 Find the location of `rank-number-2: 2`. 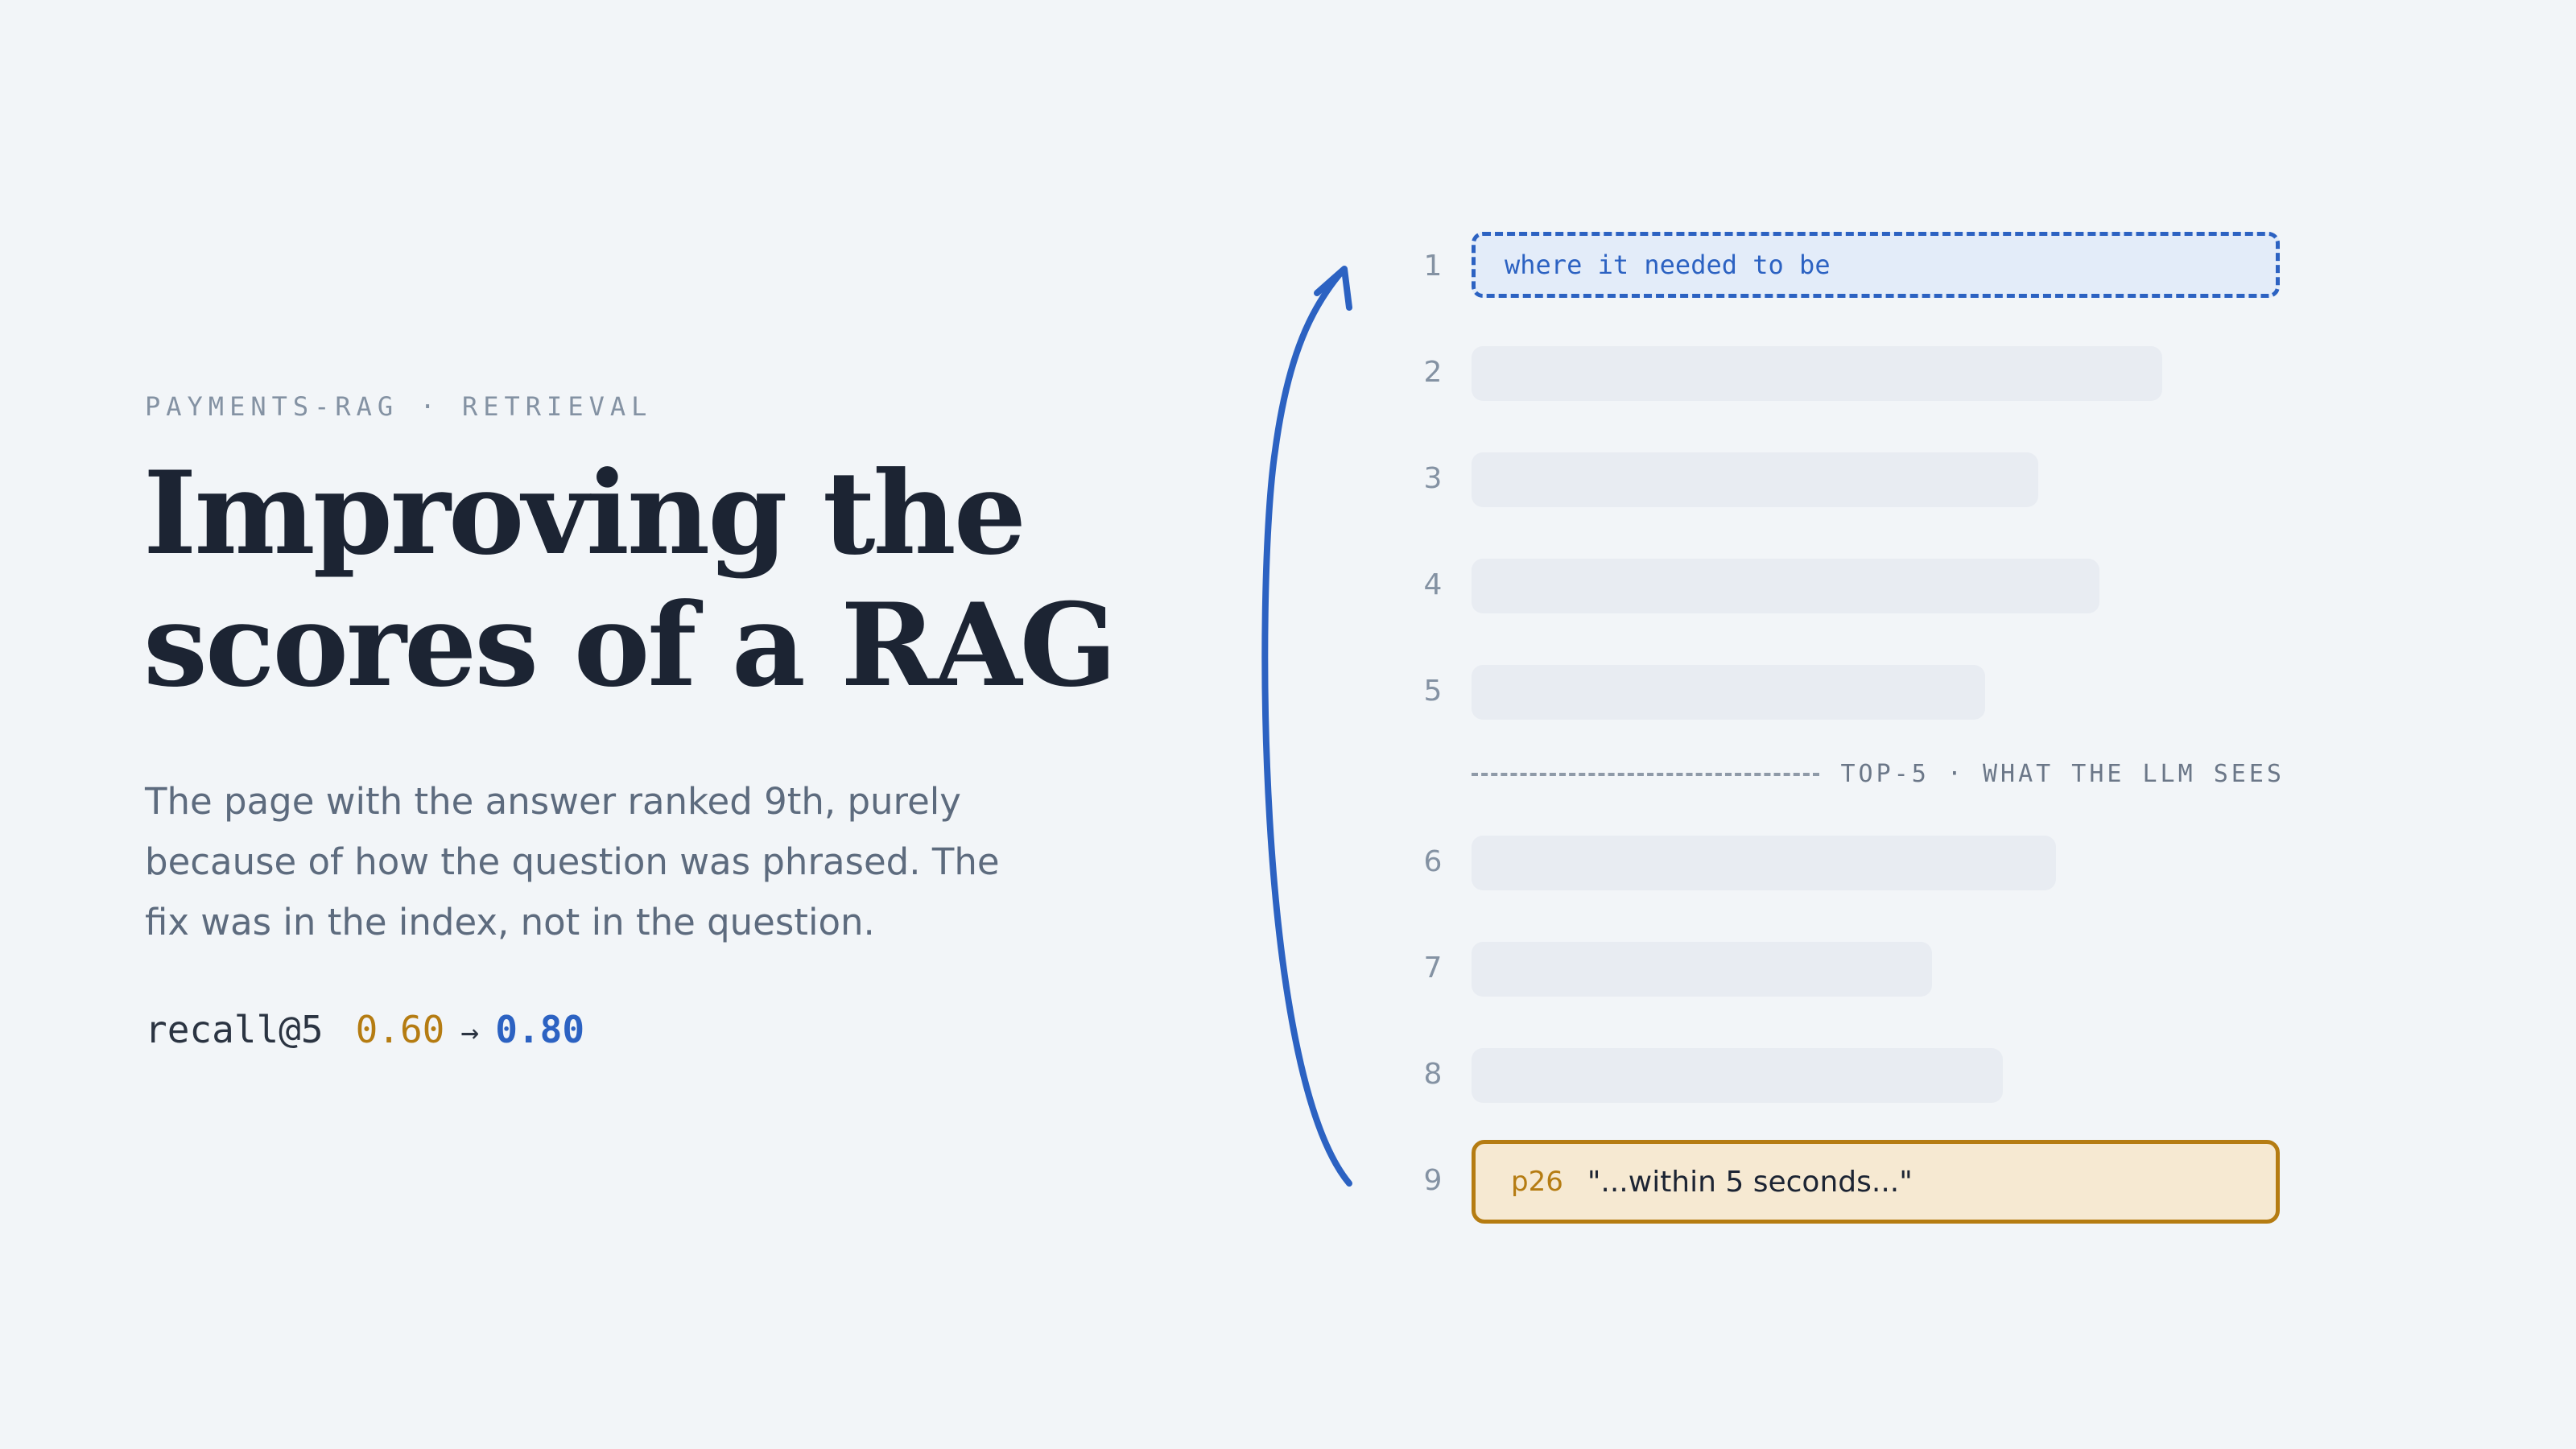

rank-number-2: 2 is located at coordinates (1433, 372).